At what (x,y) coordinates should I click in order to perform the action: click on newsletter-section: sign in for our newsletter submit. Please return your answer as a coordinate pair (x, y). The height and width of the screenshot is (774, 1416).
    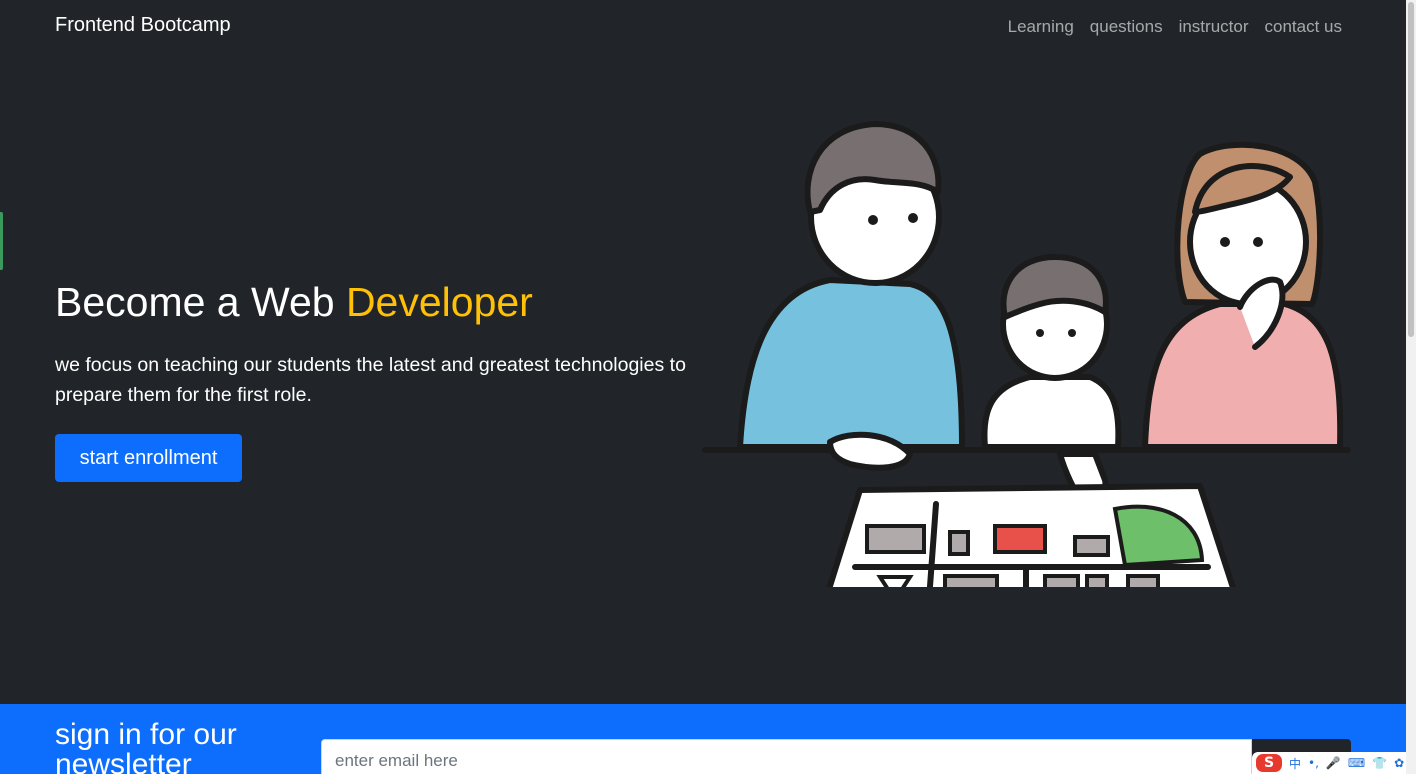
    Looking at the image, I should click on (703, 739).